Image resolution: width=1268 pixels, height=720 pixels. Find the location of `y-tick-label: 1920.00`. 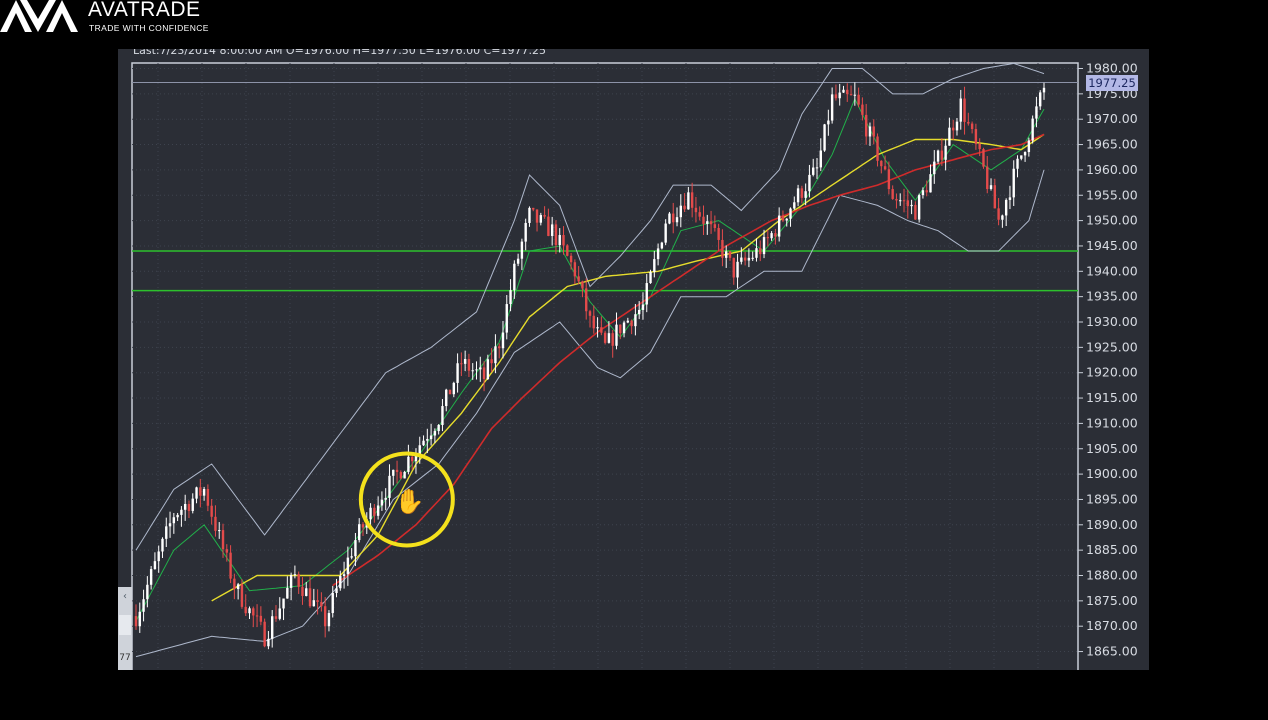

y-tick-label: 1920.00 is located at coordinates (1112, 372).